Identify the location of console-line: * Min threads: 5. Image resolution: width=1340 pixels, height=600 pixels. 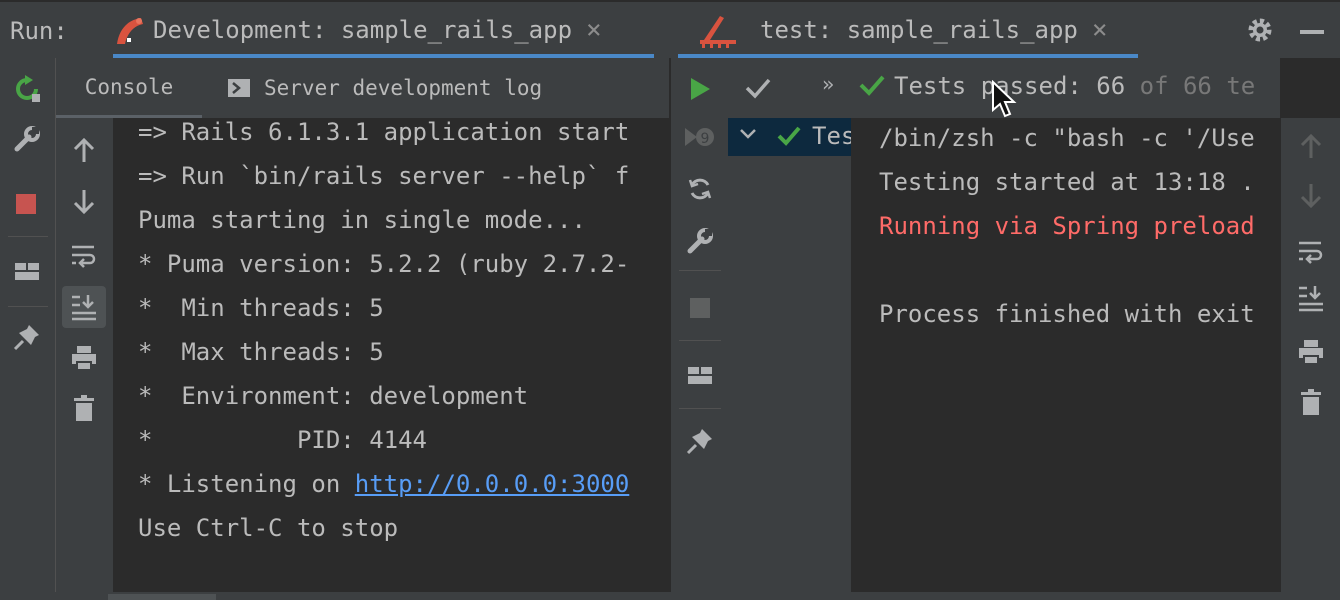
(261, 308).